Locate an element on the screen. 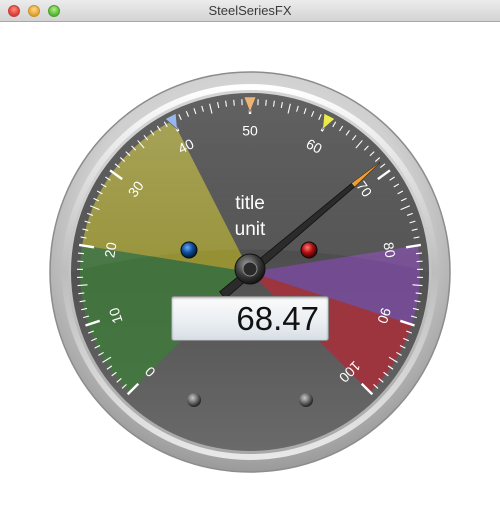 This screenshot has width=500, height=522. lcd-display: 68.47 is located at coordinates (250, 318).